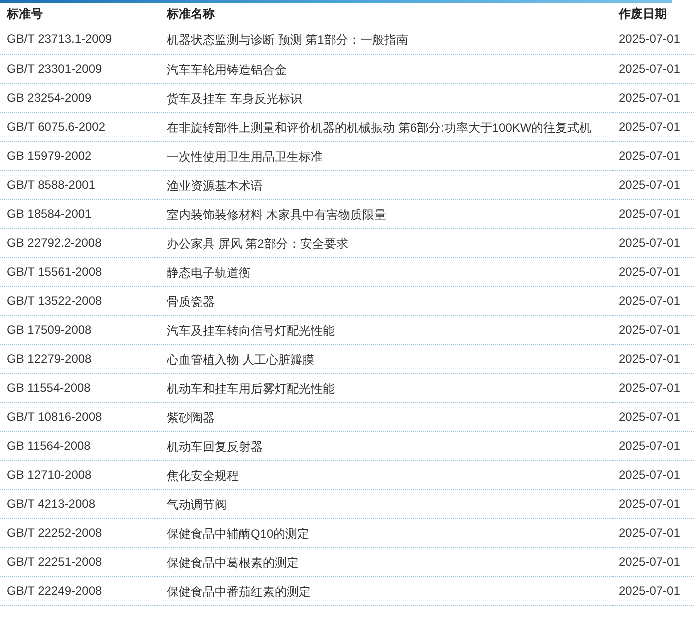 This screenshot has width=694, height=641. What do you see at coordinates (78, 68) in the screenshot?
I see `table-cell: GB/T 23301-2009` at bounding box center [78, 68].